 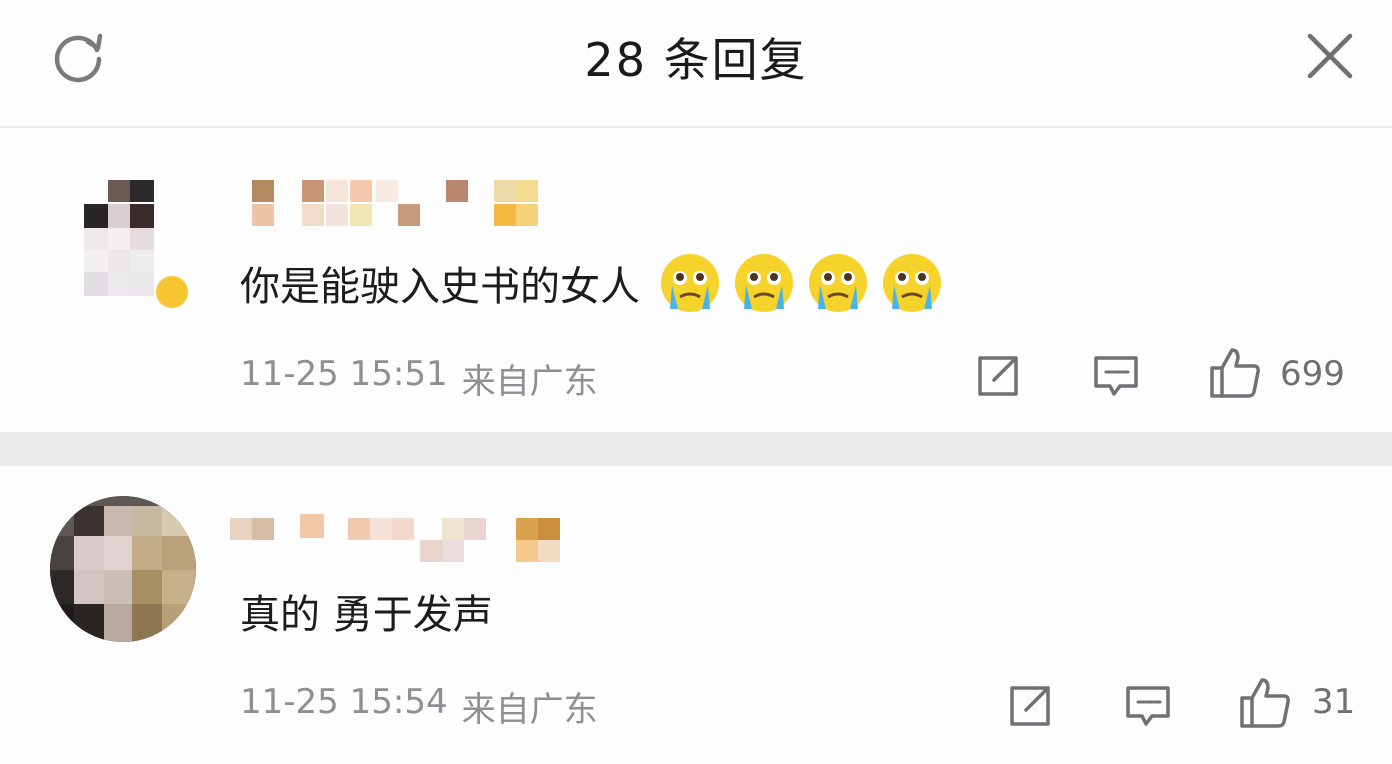 What do you see at coordinates (344, 374) in the screenshot?
I see `comment-time: 11-25 15:51` at bounding box center [344, 374].